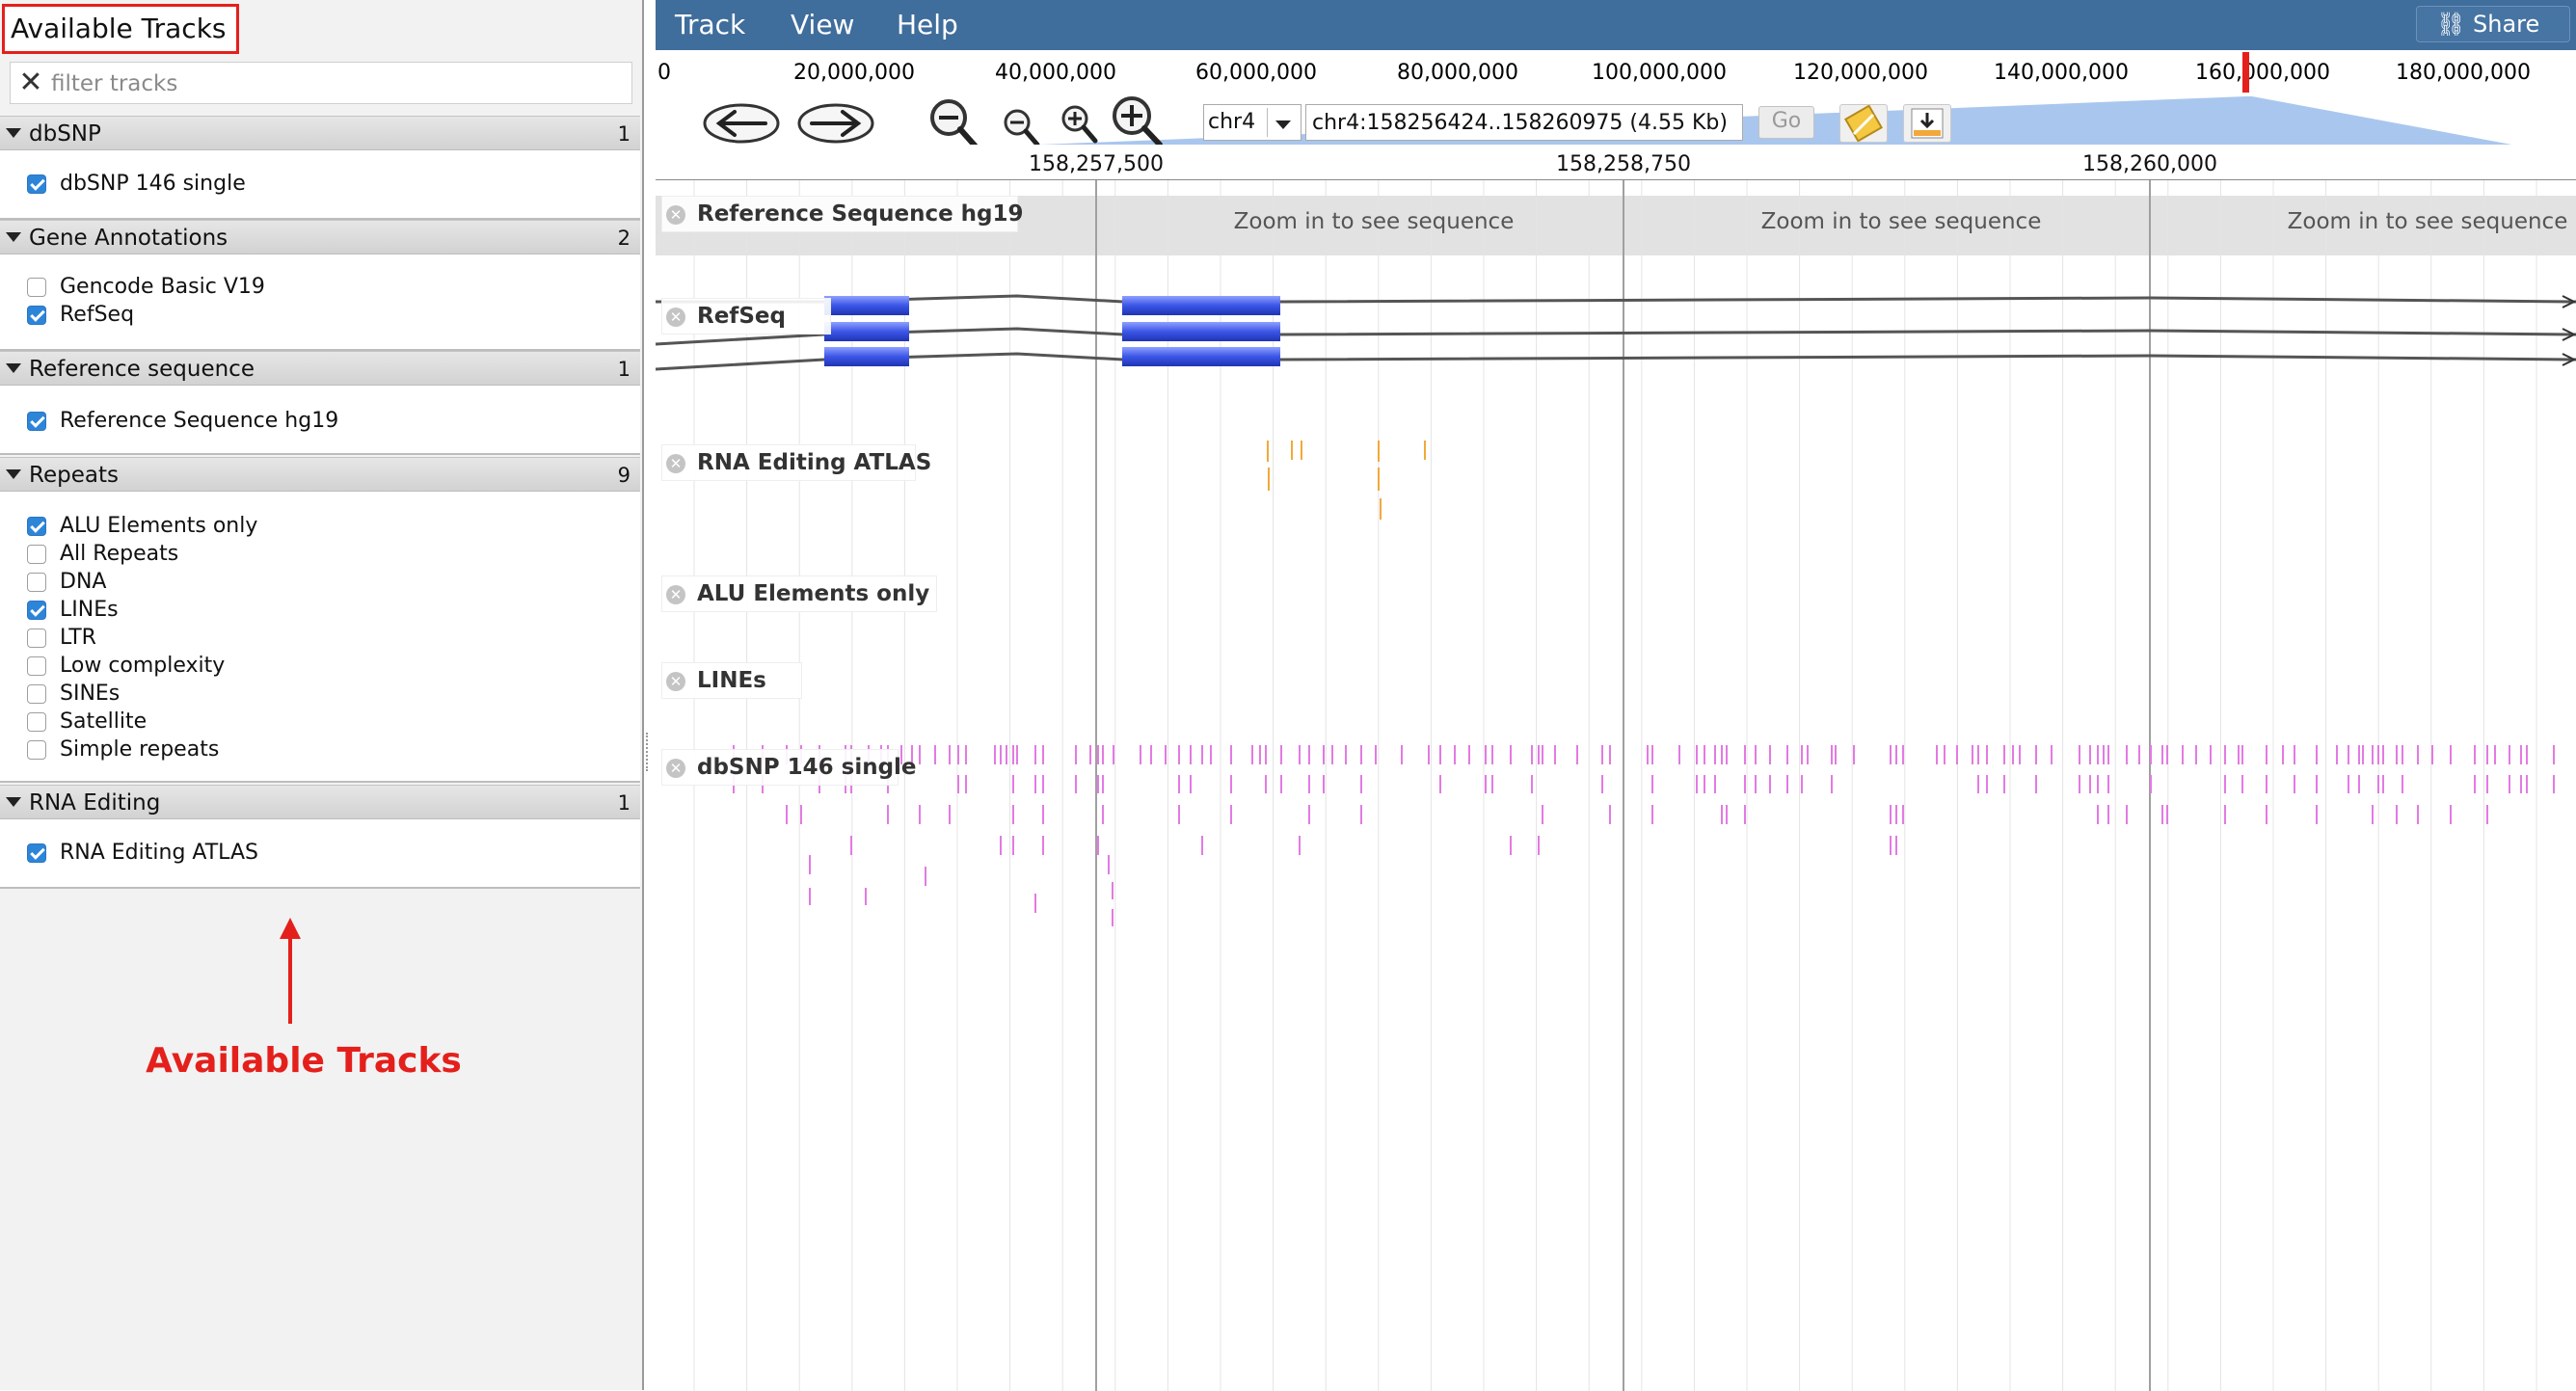 The image size is (2576, 1391). I want to click on category-header-dbsnp: dbSNP 1, so click(320, 133).